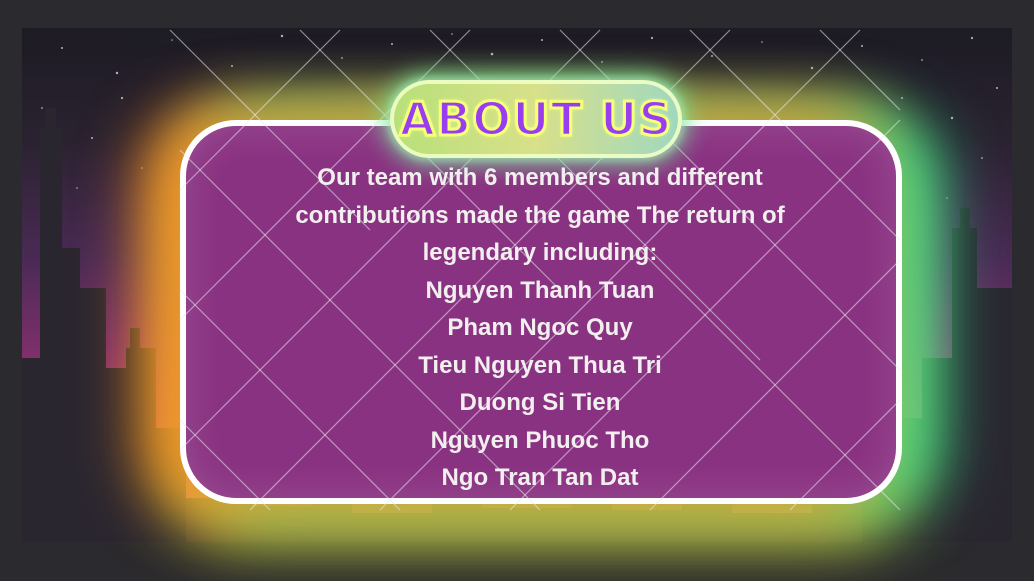  Describe the element at coordinates (535, 119) in the screenshot. I see `page-title: ABOUT US` at that location.